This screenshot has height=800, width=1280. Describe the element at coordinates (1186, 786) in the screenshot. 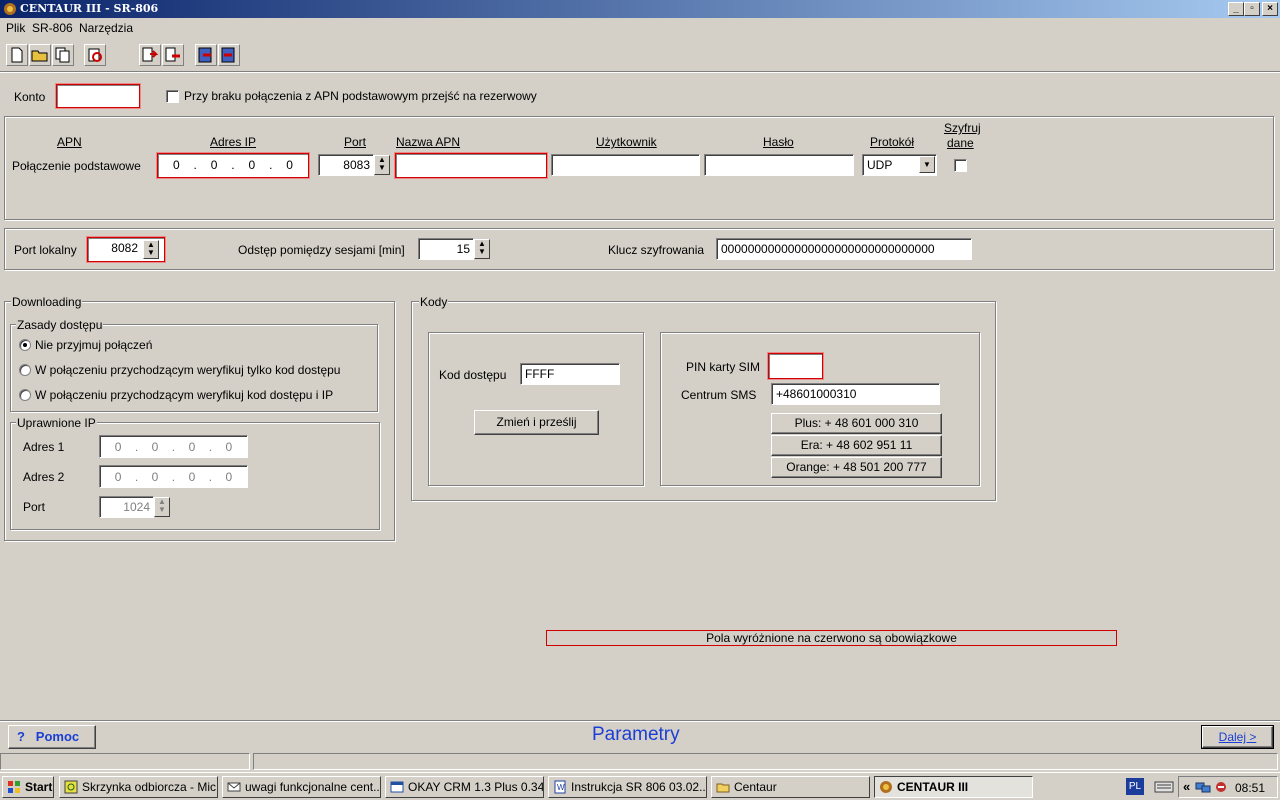

I see `tray-expand-icon: «` at that location.